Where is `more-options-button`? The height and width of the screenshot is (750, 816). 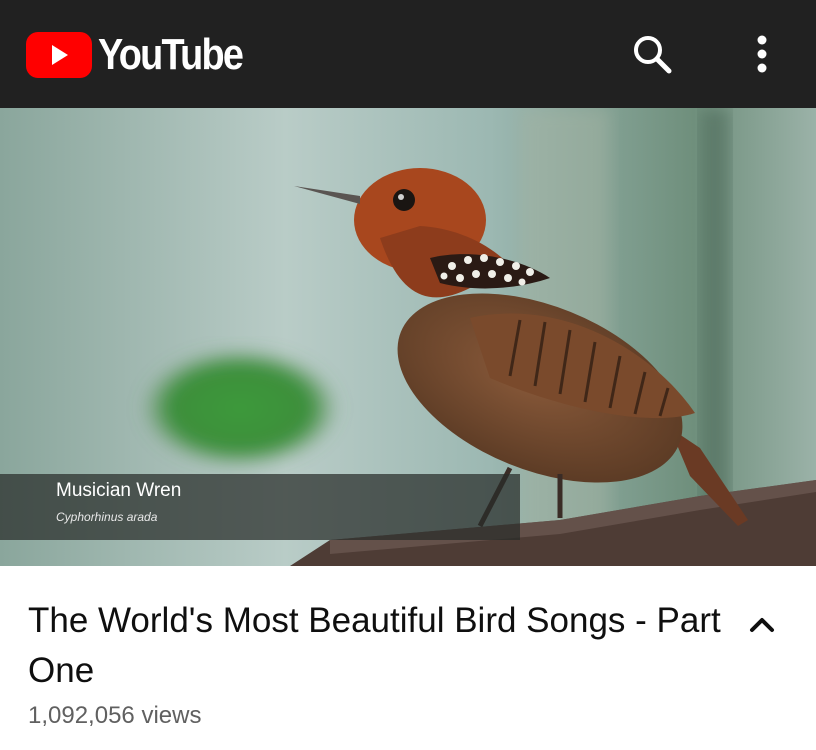
more-options-button is located at coordinates (762, 54).